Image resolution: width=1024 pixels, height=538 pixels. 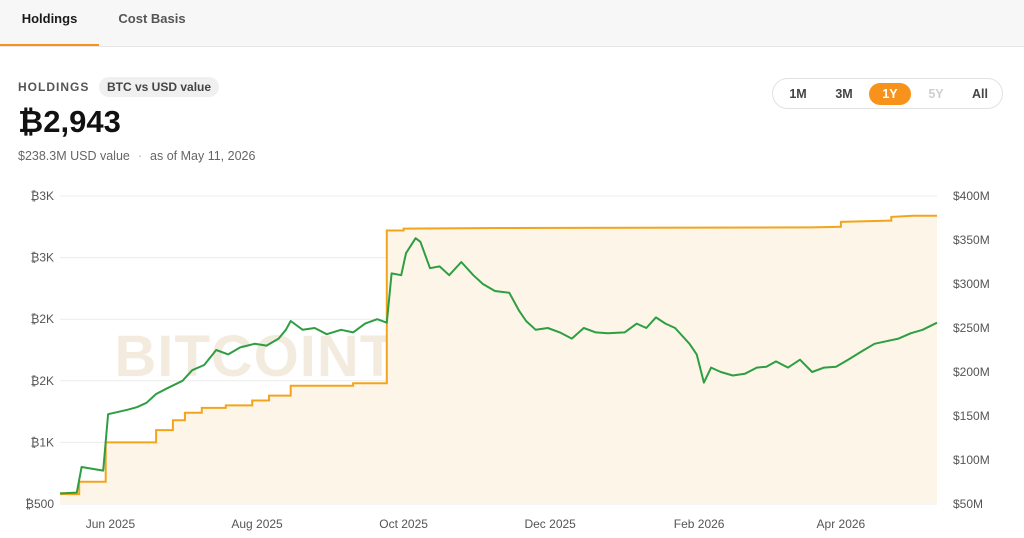 What do you see at coordinates (550, 524) in the screenshot?
I see `x-tick-label: Dec 2025` at bounding box center [550, 524].